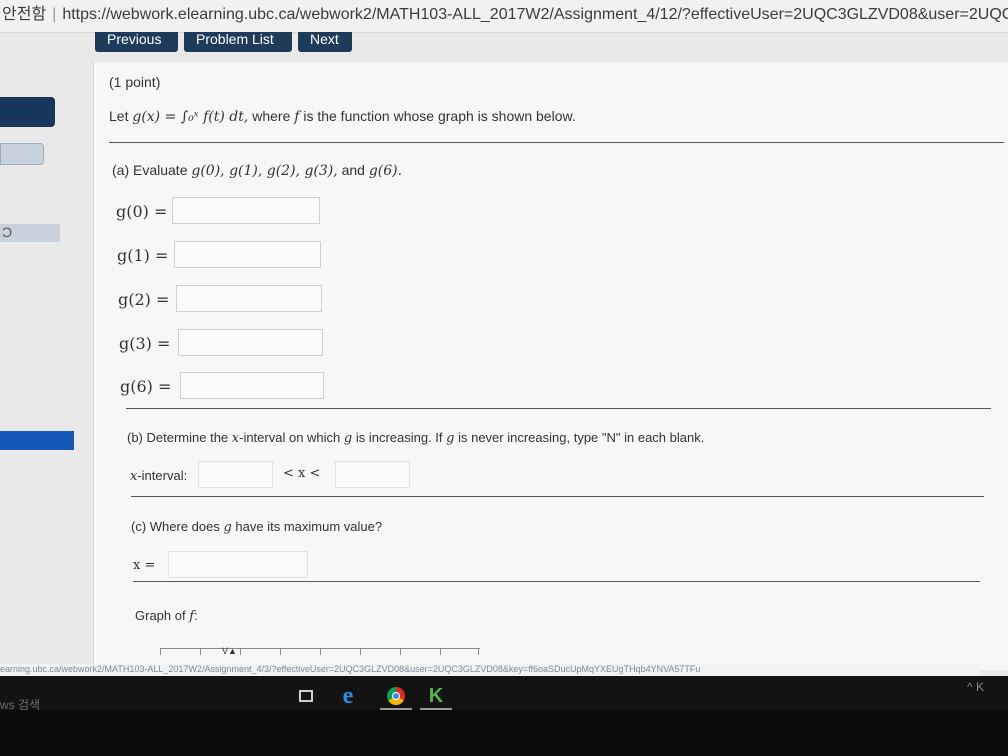 This screenshot has height=756, width=1008. What do you see at coordinates (23, 14) in the screenshot?
I see `security-indicator: 안전함` at bounding box center [23, 14].